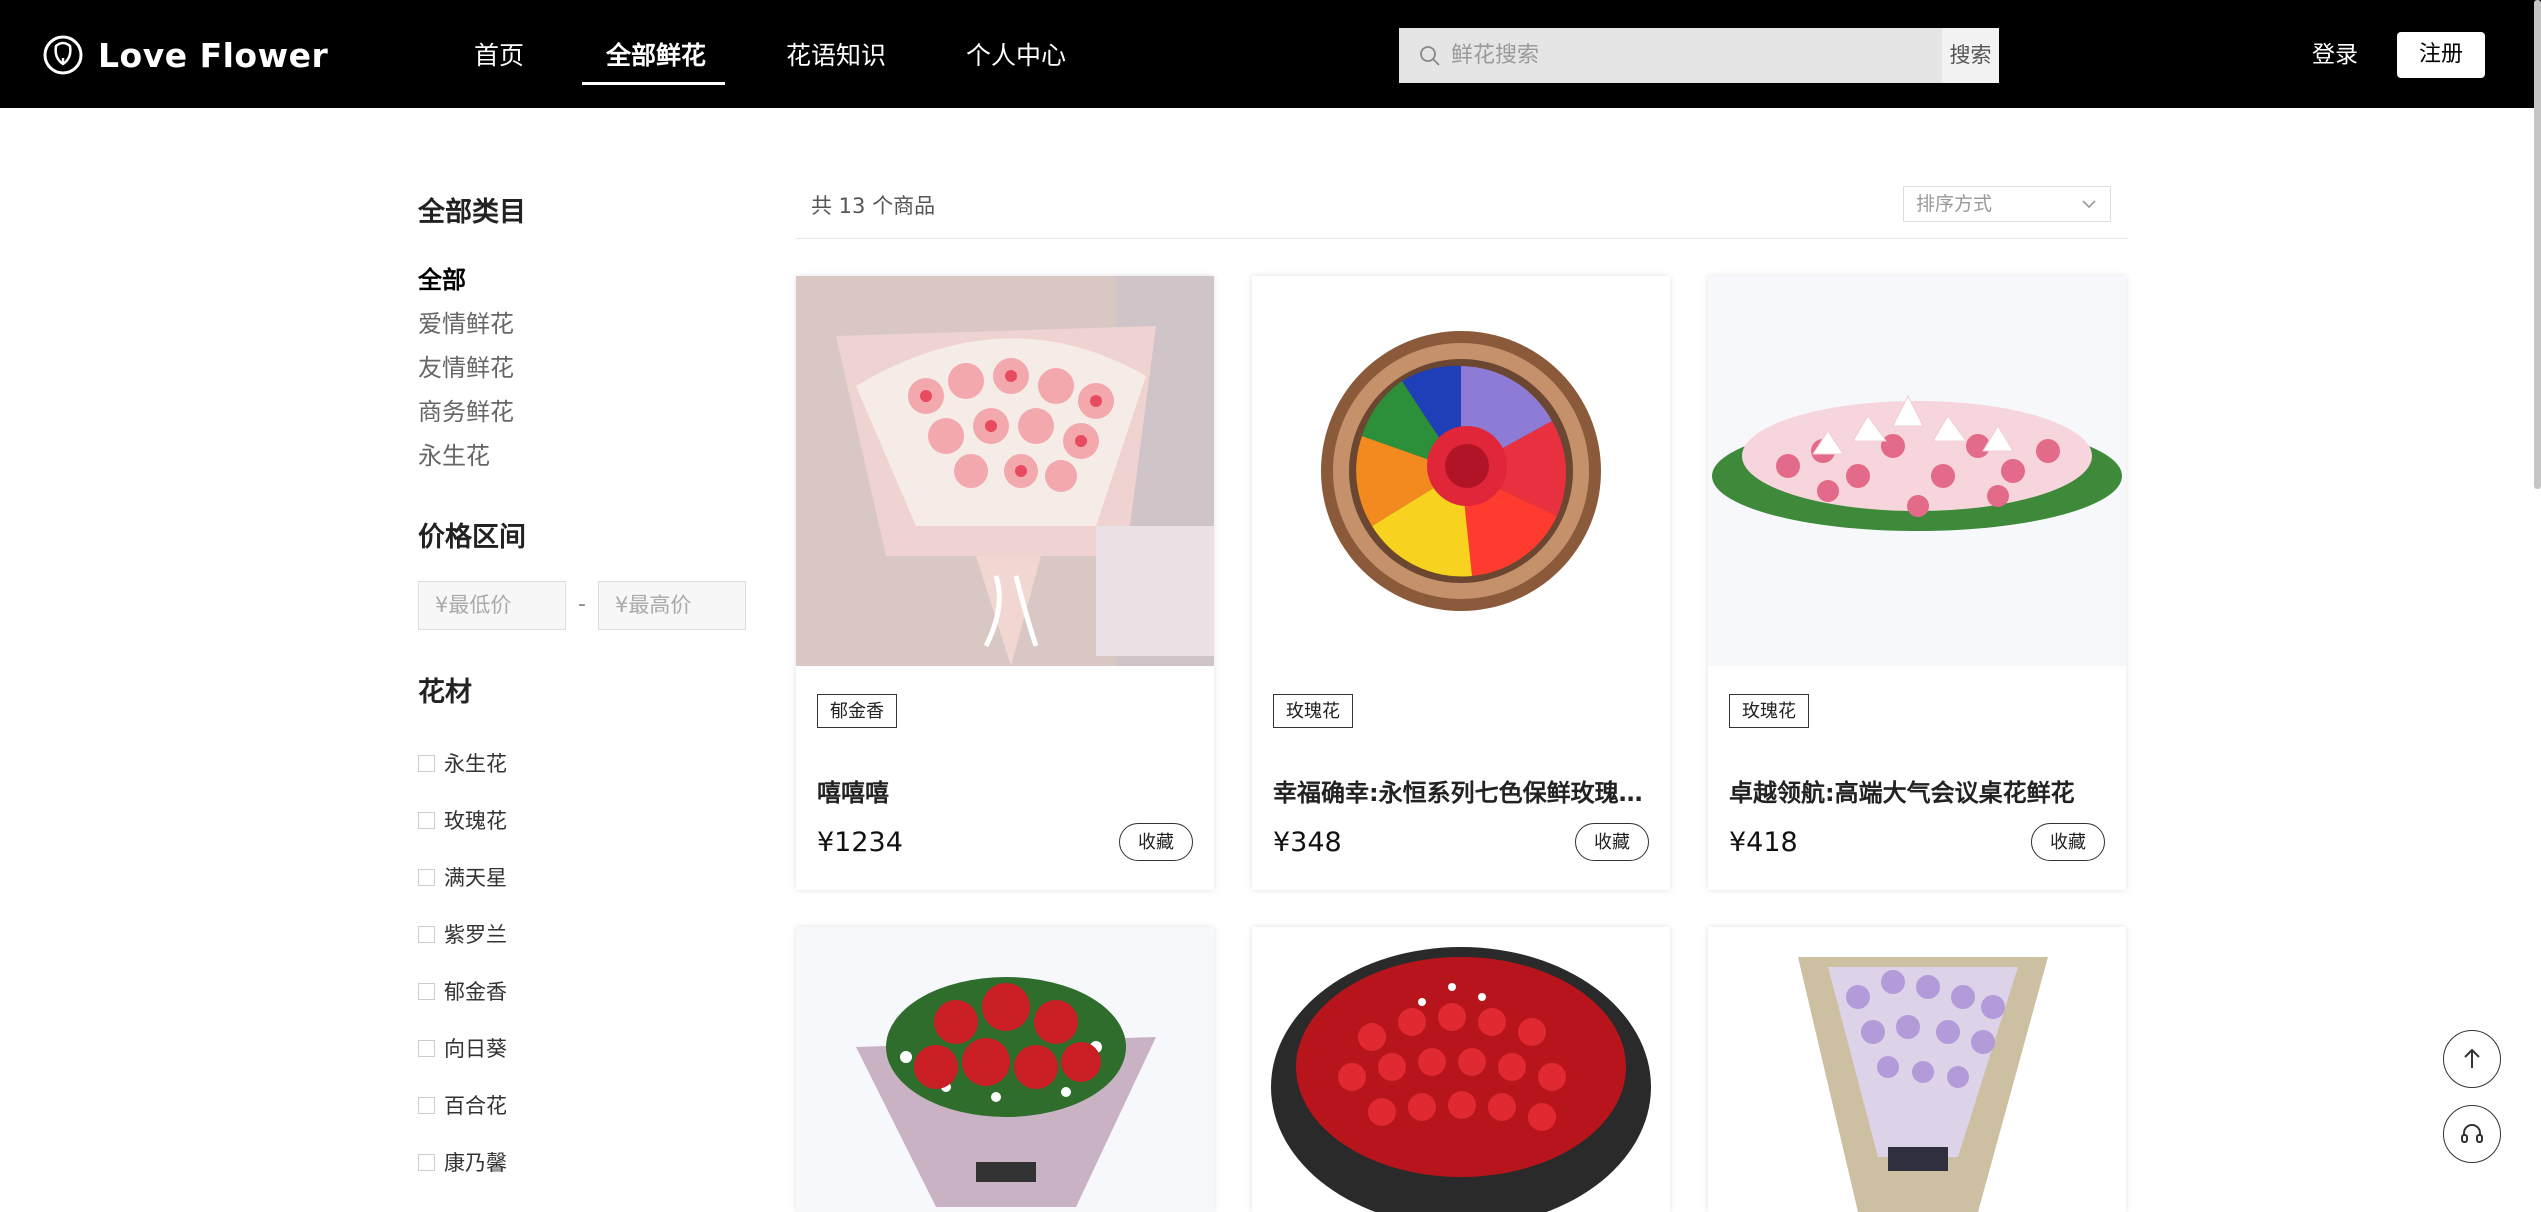  Describe the element at coordinates (1461, 471) in the screenshot. I see `product-image-rainbow-rose-box` at that location.